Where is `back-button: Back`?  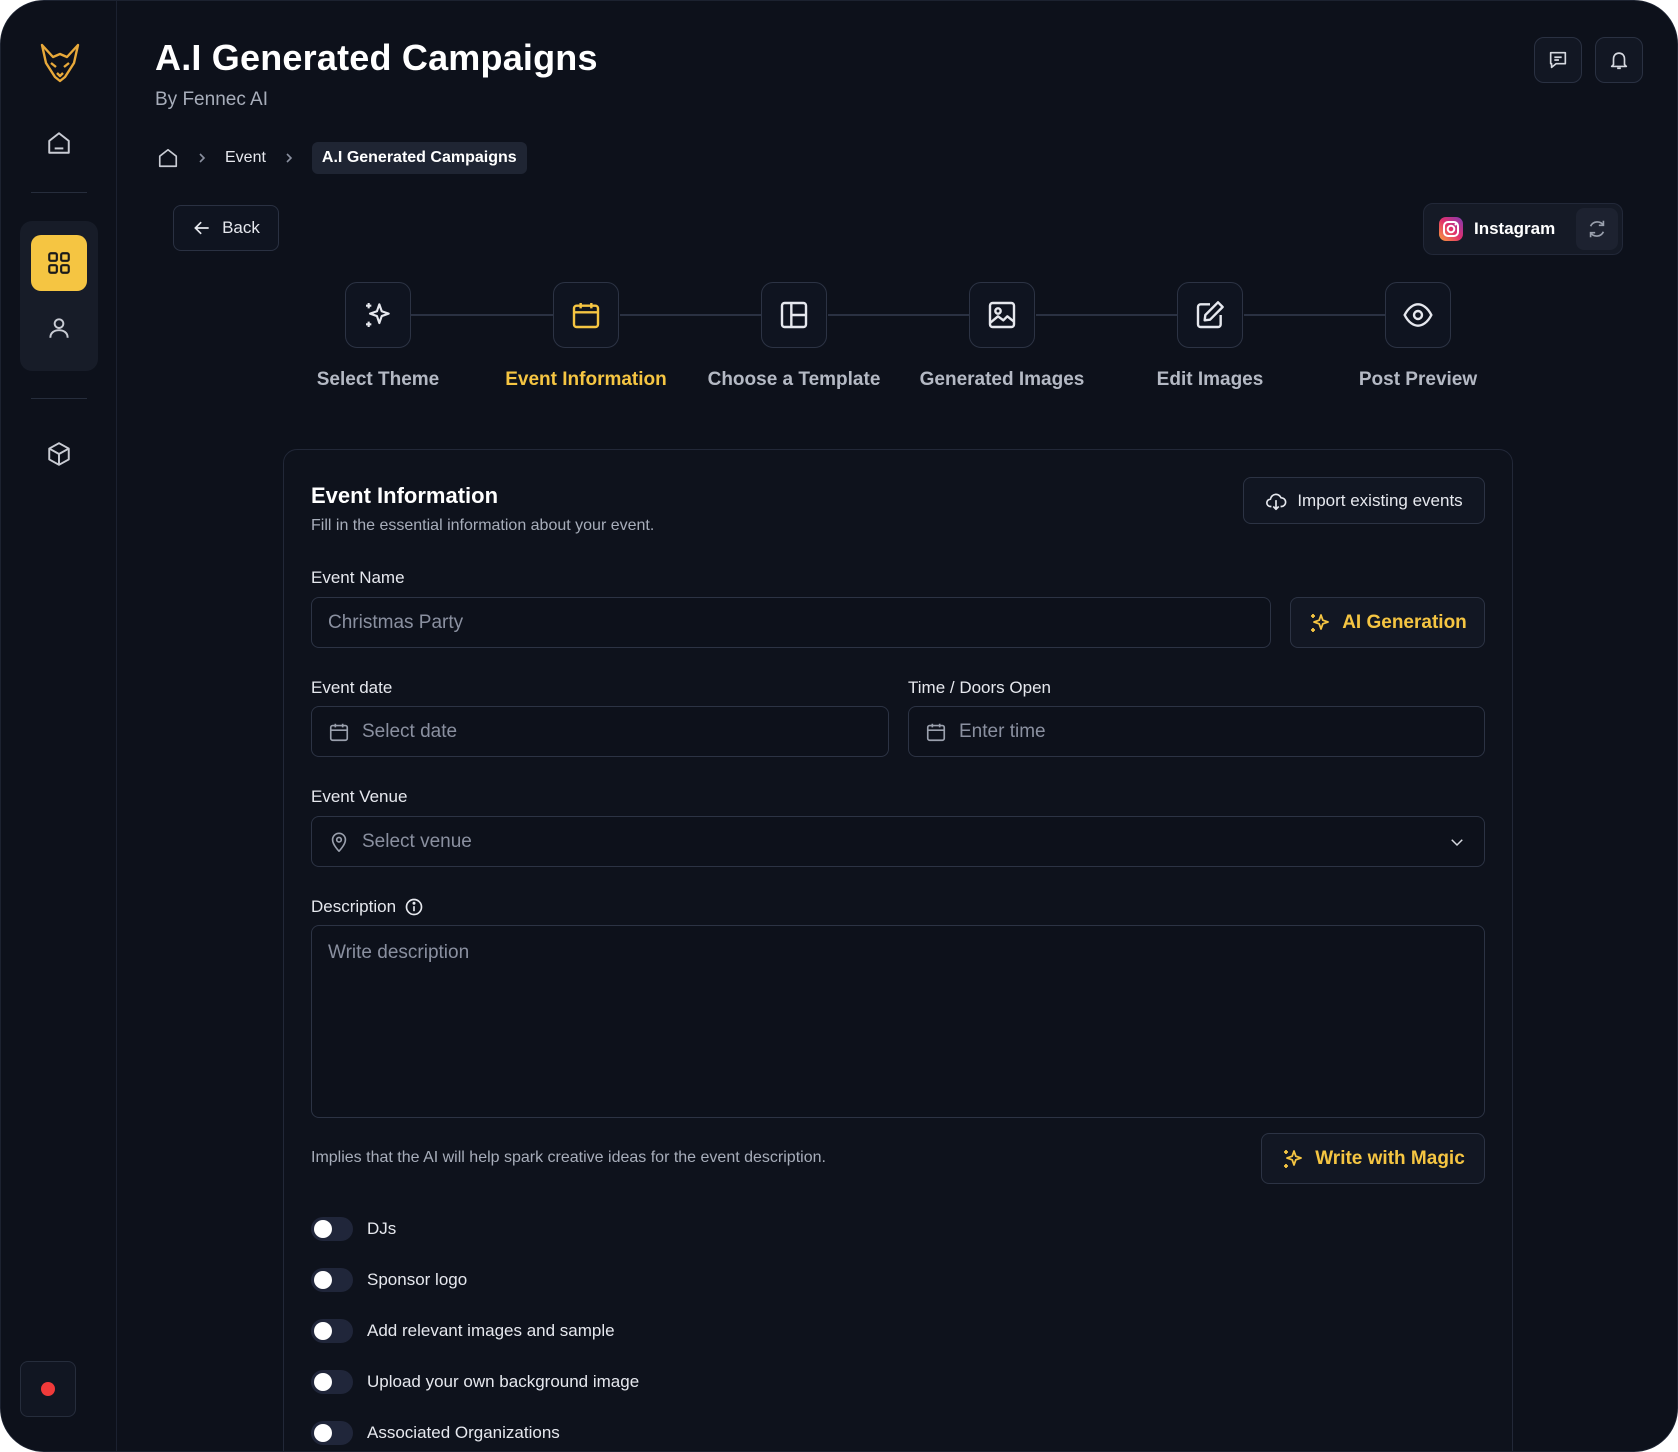 back-button: Back is located at coordinates (226, 228).